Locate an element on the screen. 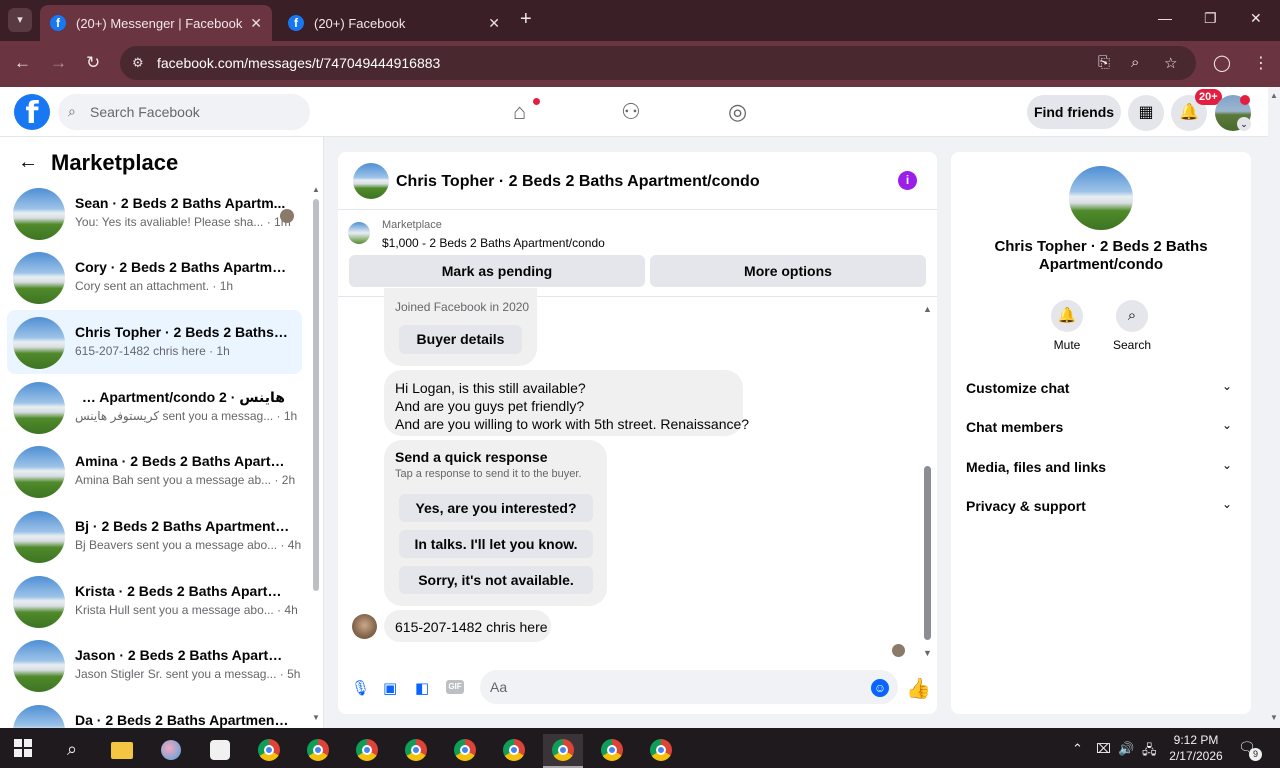 The height and width of the screenshot is (768, 1280). mark-as-pending-button: Mark as pending is located at coordinates (497, 271).